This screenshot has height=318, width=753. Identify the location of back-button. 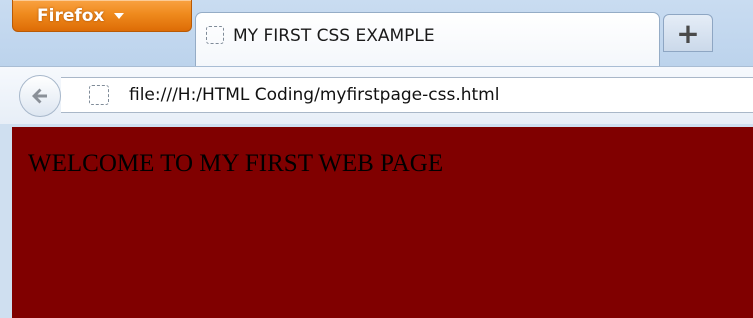
(40, 96).